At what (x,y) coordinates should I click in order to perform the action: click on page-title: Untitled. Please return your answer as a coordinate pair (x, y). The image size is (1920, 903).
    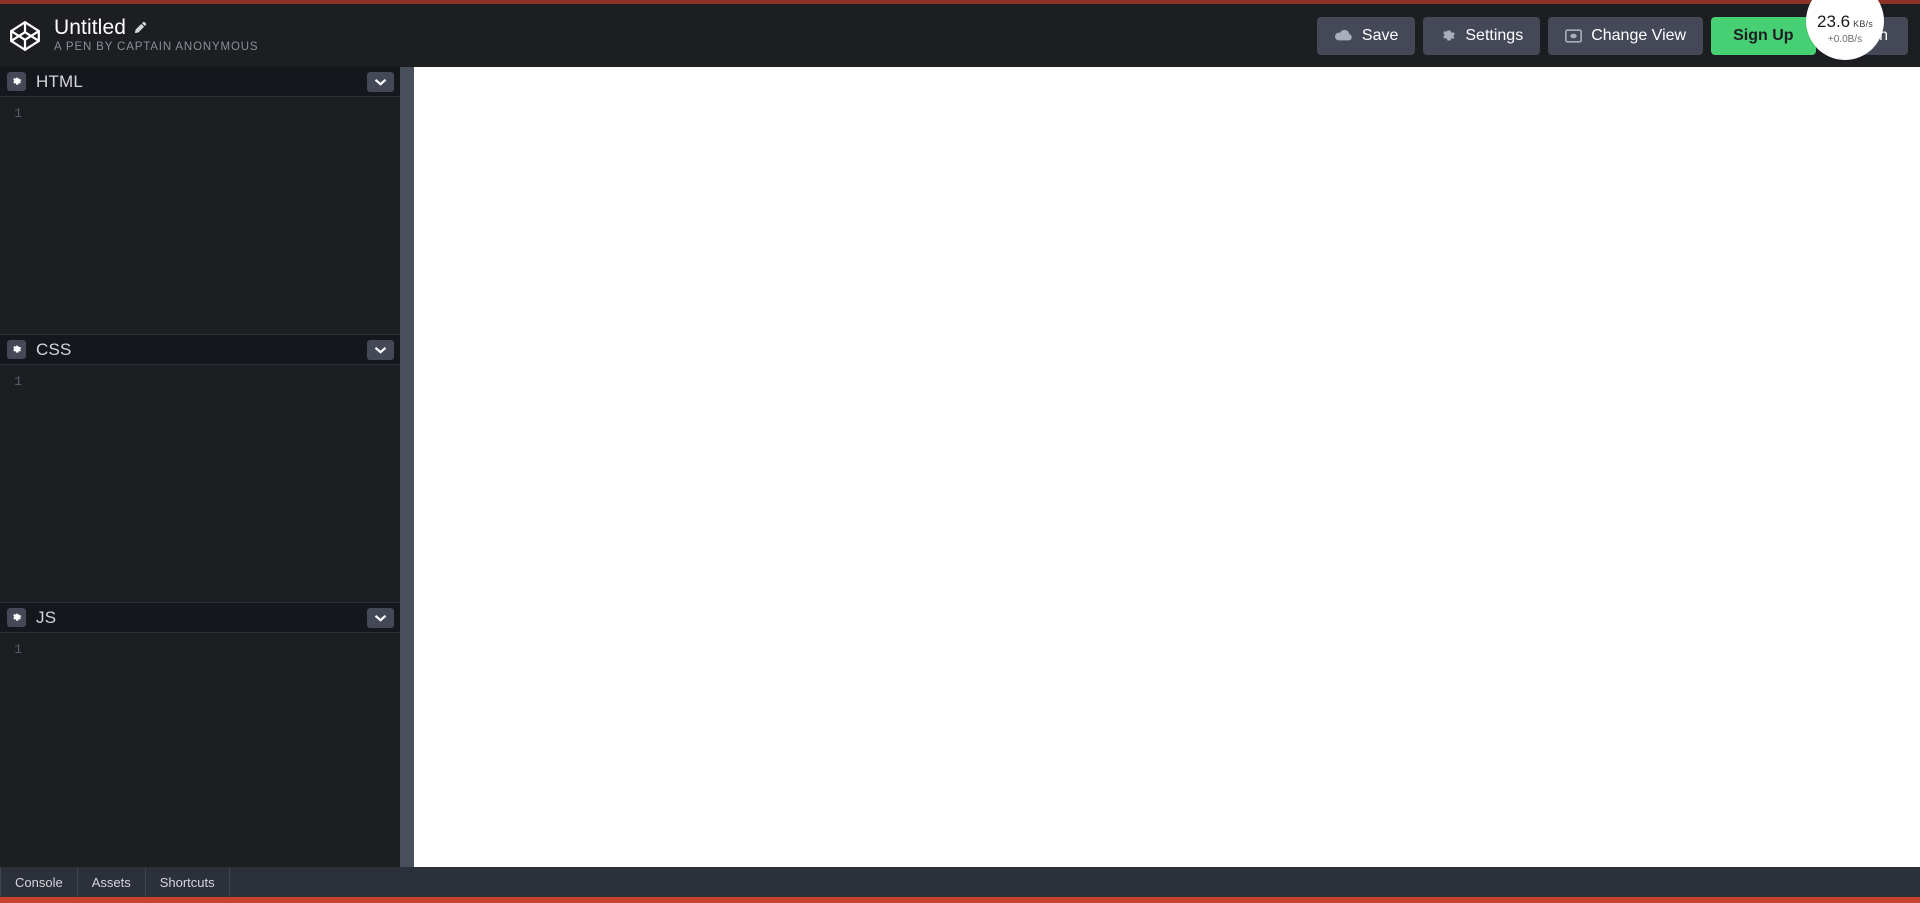
    Looking at the image, I should click on (90, 27).